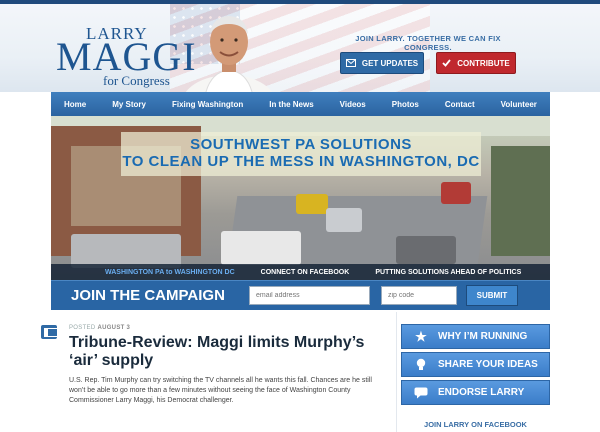 The width and height of the screenshot is (600, 432). Describe the element at coordinates (419, 295) in the screenshot. I see `zip-code-field` at that location.